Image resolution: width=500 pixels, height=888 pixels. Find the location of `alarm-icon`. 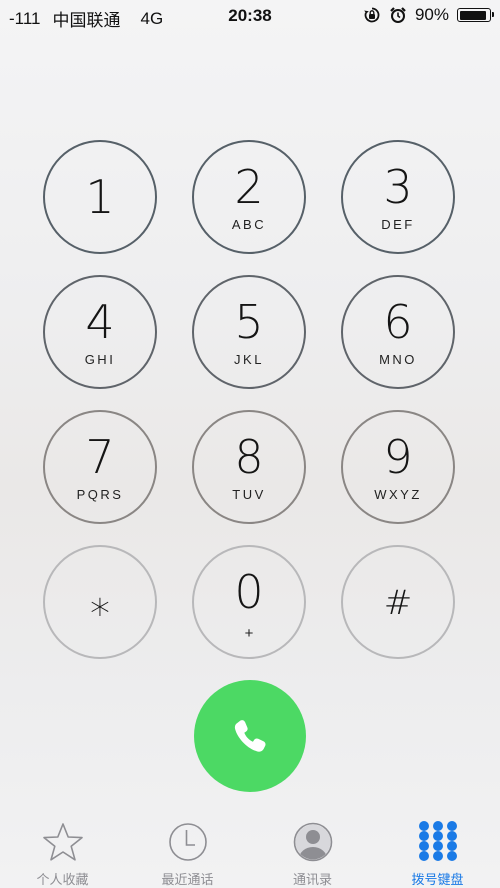

alarm-icon is located at coordinates (398, 15).